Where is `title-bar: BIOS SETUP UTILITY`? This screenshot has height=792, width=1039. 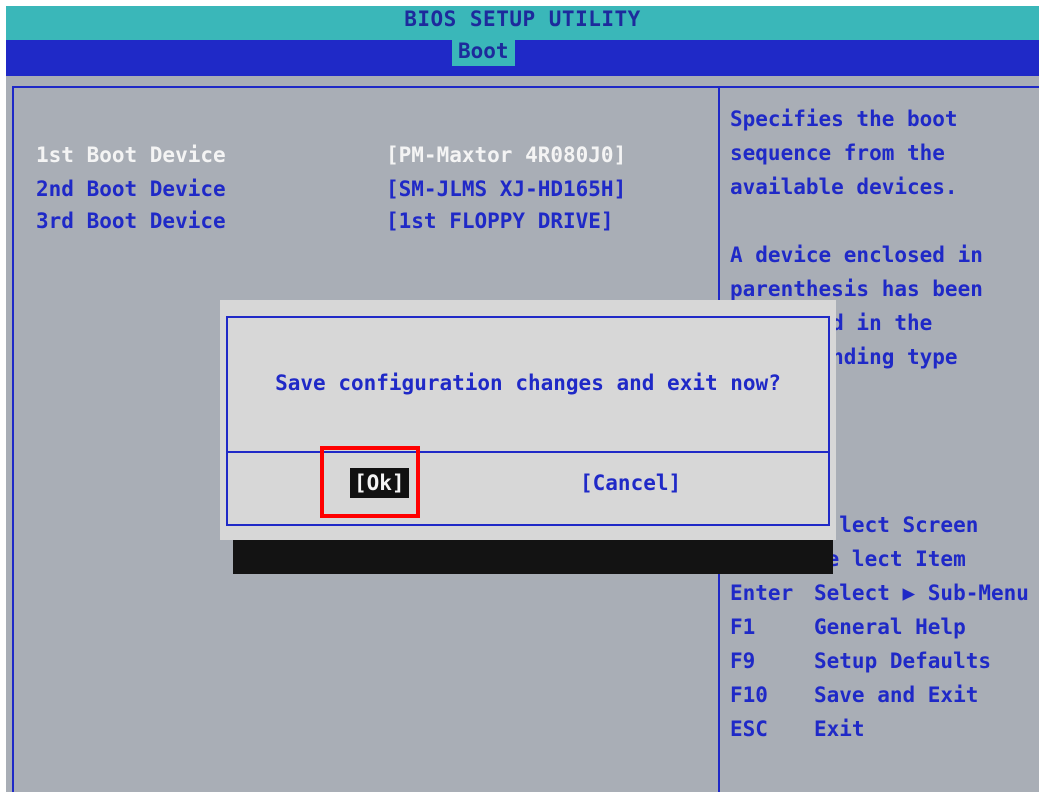 title-bar: BIOS SETUP UTILITY is located at coordinates (522, 23).